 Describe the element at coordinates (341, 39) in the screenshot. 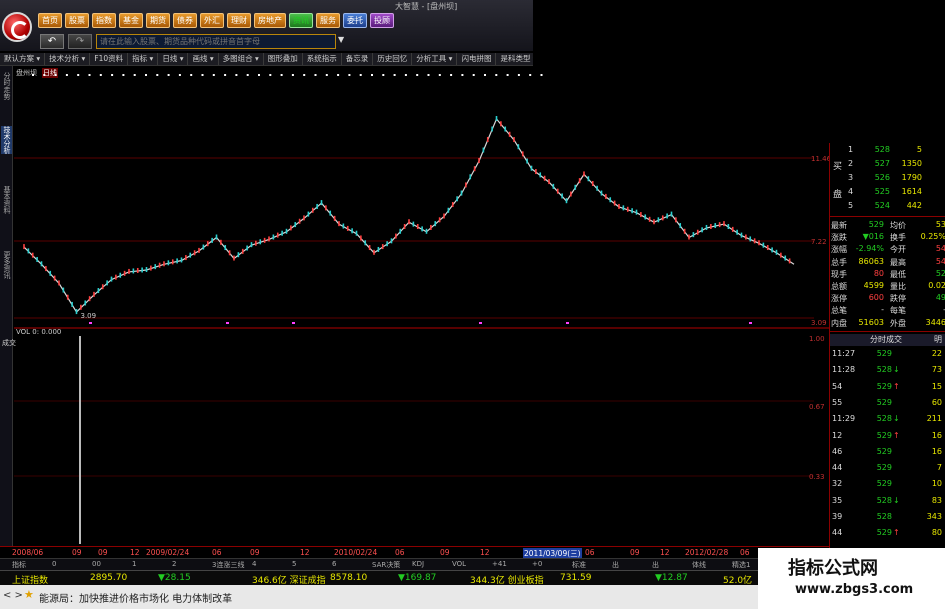

I see `search-dropdown-icon: ▼` at that location.